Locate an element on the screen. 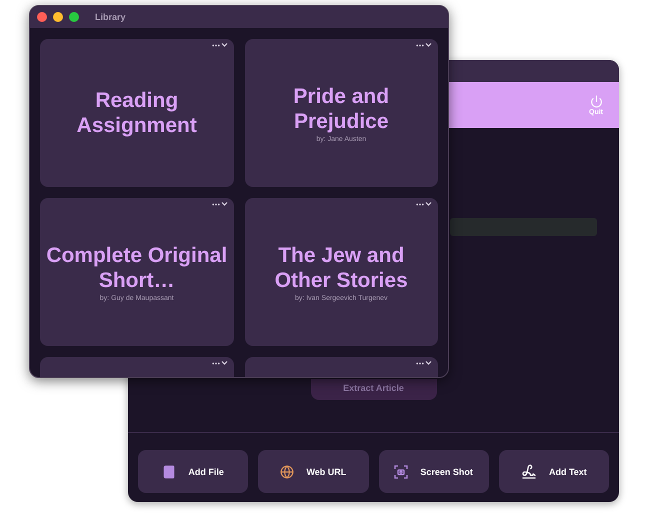  book-title: Reading Assignment is located at coordinates (137, 113).